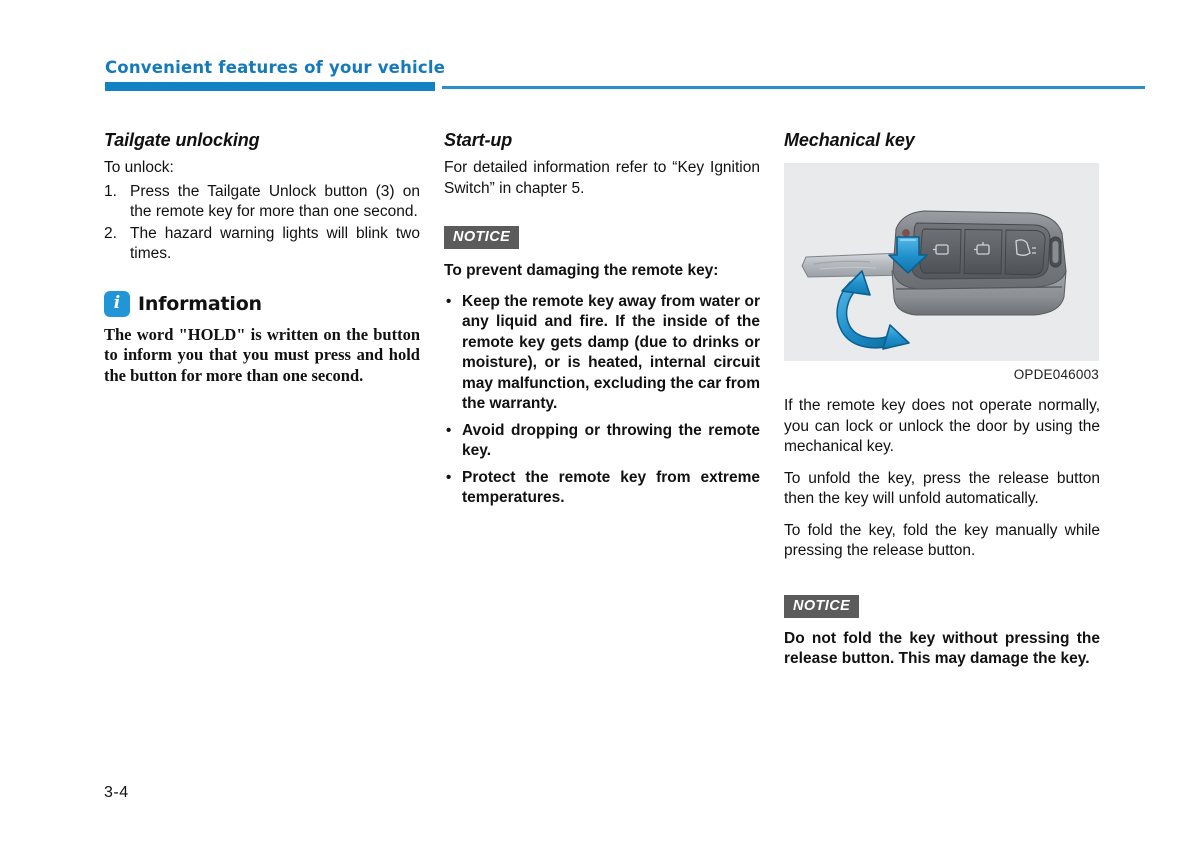 This screenshot has height=861, width=1200. I want to click on lock-button, so click(940, 251).